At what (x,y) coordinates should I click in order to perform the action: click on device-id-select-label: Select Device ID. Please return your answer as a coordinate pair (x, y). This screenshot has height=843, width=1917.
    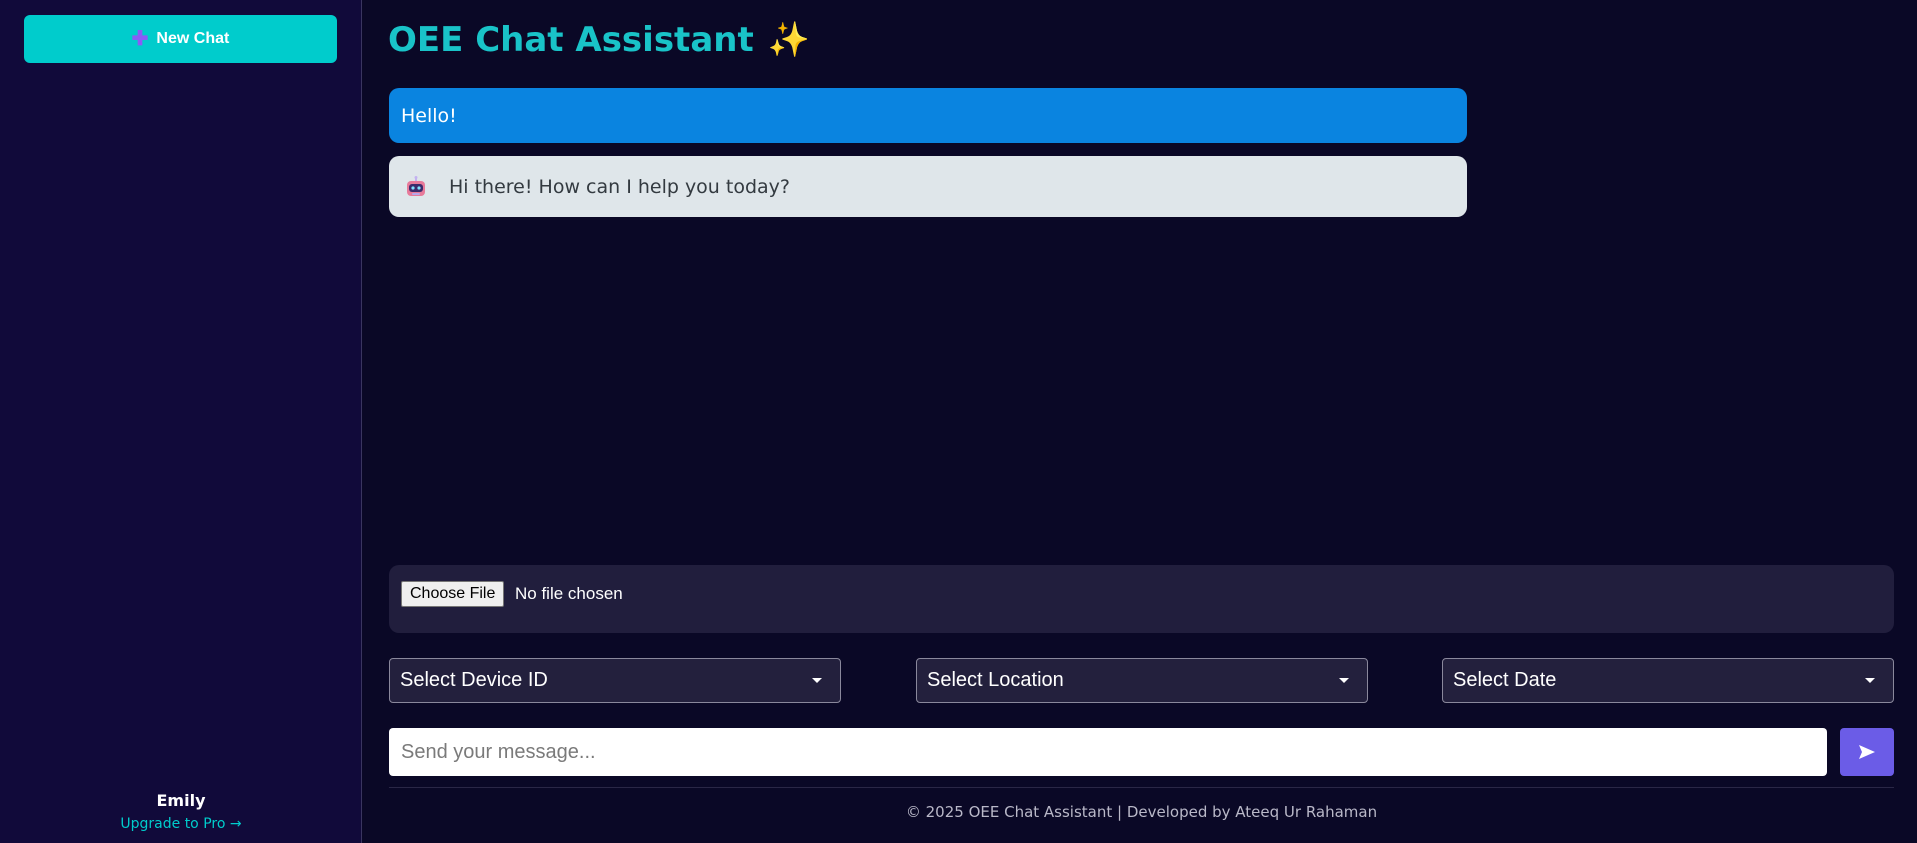
    Looking at the image, I should click on (474, 680).